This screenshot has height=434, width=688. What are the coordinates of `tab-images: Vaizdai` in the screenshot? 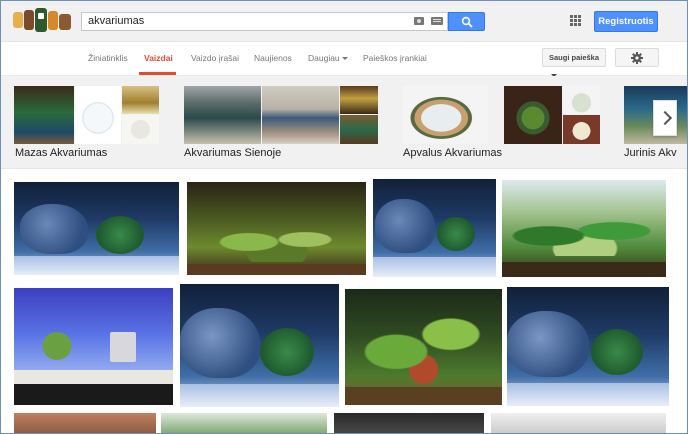 It's located at (158, 58).